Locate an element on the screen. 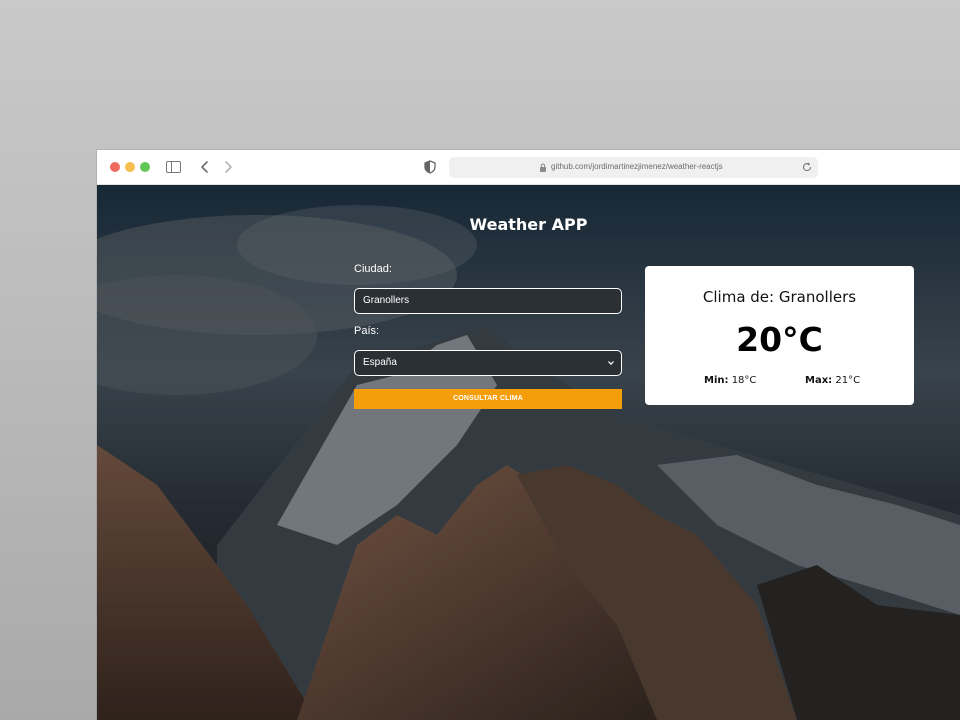 The width and height of the screenshot is (960, 720). forward-arrow-icon is located at coordinates (228, 167).